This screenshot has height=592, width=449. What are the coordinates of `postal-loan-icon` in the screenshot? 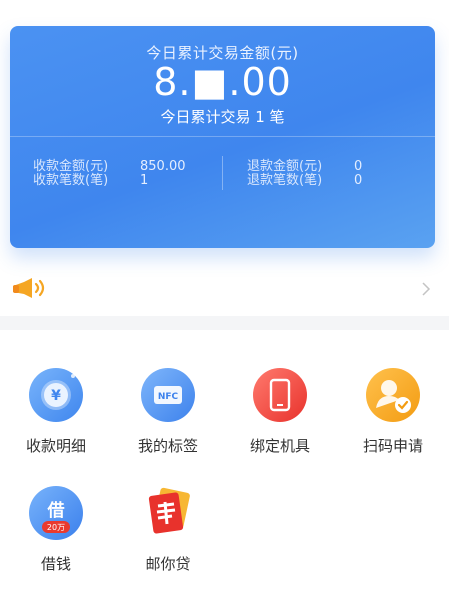 It's located at (169, 510).